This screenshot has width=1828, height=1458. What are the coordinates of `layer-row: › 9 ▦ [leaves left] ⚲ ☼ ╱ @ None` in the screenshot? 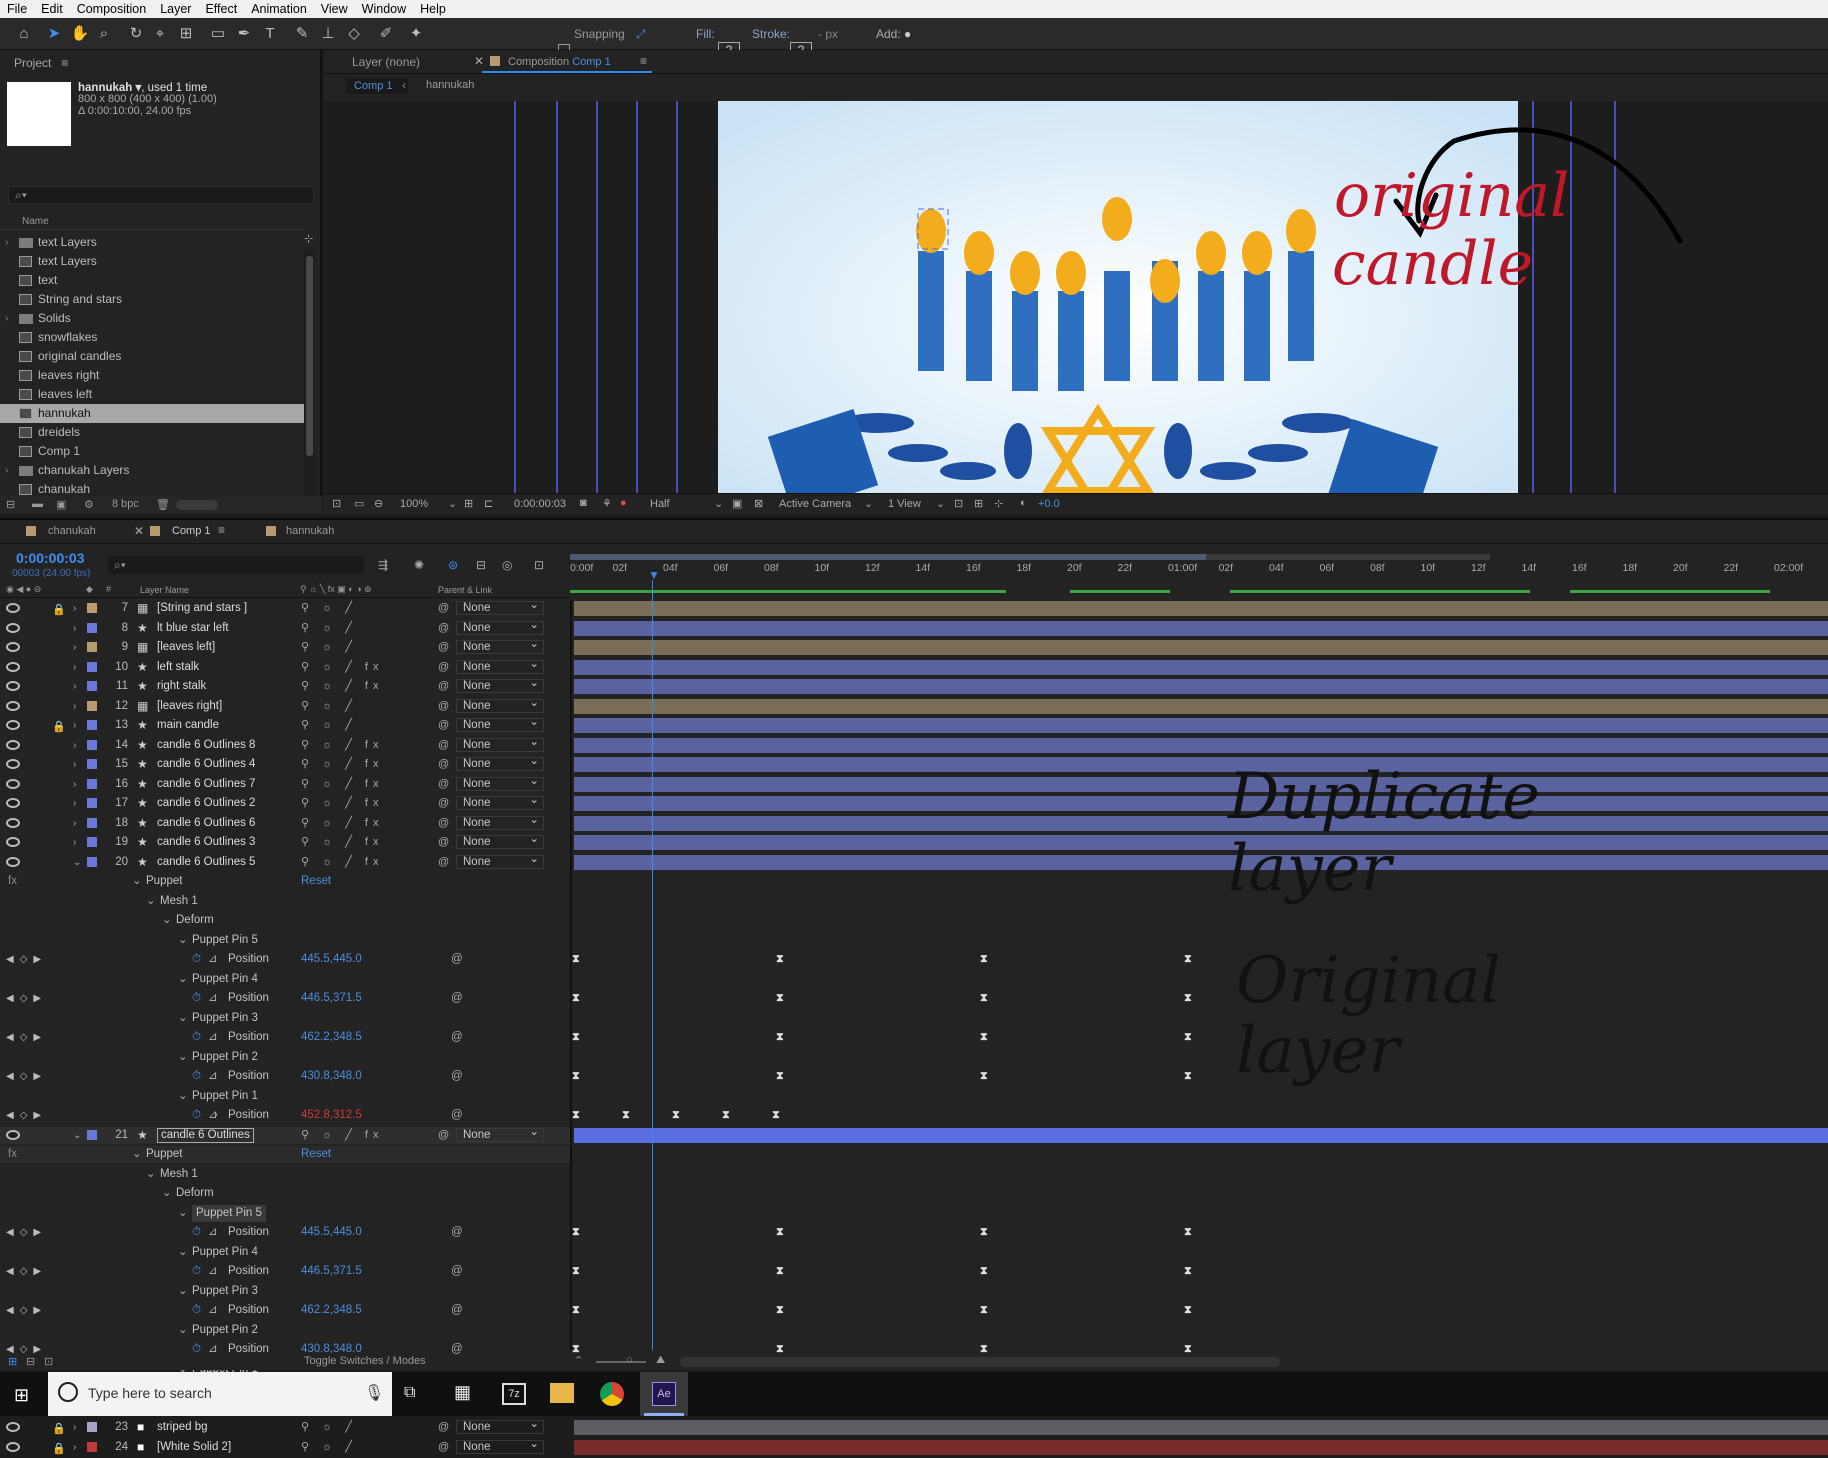 It's located at (285, 647).